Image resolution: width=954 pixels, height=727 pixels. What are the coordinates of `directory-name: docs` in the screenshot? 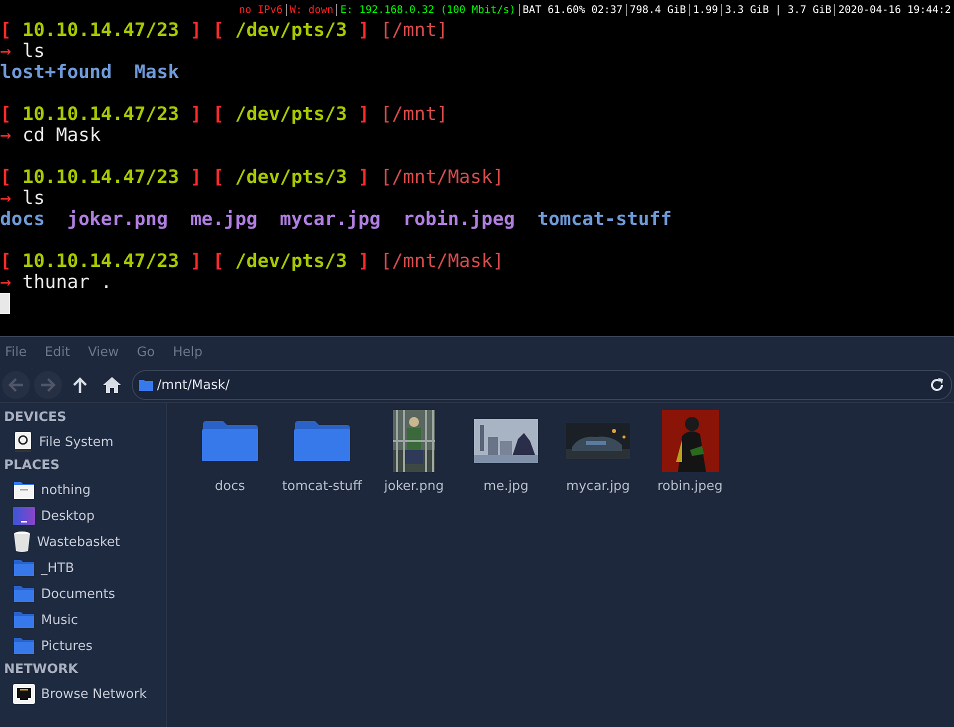 It's located at (22, 219).